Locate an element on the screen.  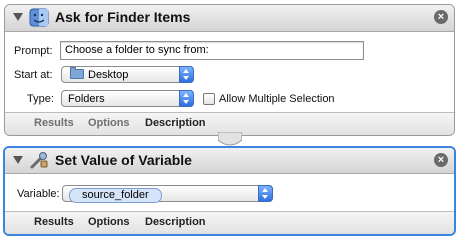
action-tab-bar: Results Options Description is located at coordinates (229, 222).